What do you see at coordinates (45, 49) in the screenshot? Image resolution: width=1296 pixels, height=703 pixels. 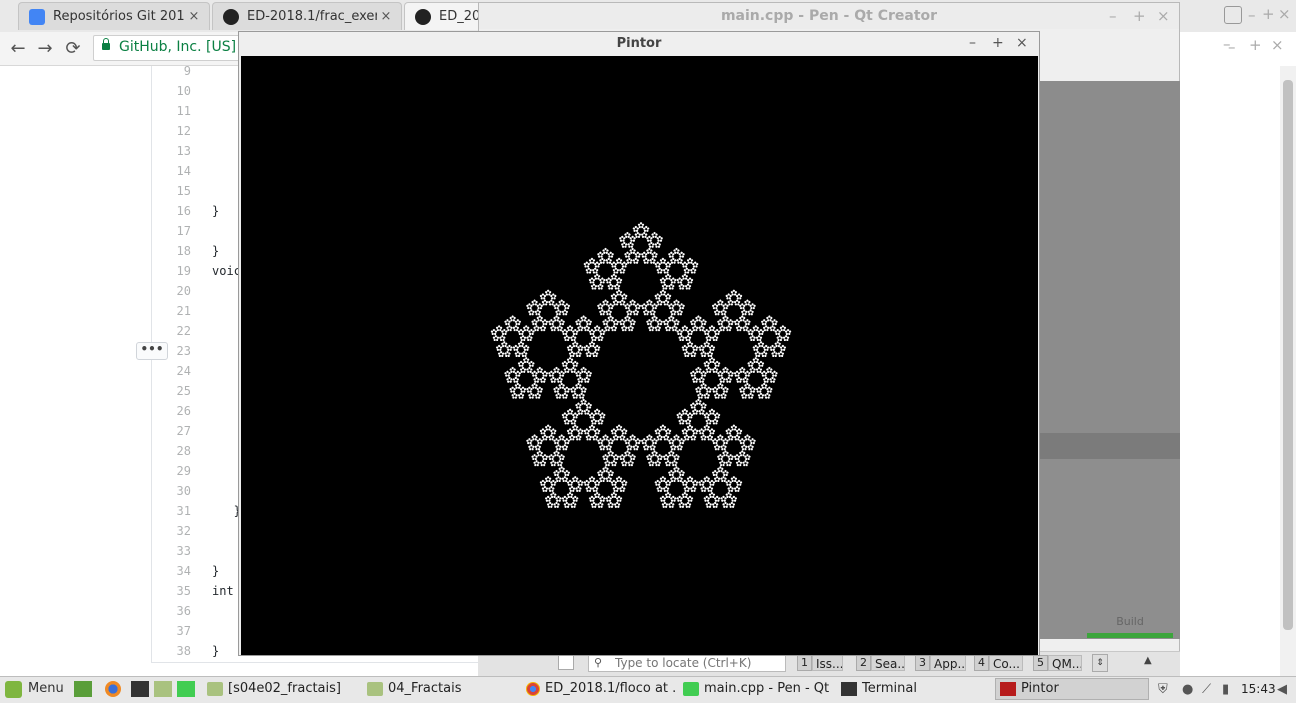 I see `forward-icon: →` at bounding box center [45, 49].